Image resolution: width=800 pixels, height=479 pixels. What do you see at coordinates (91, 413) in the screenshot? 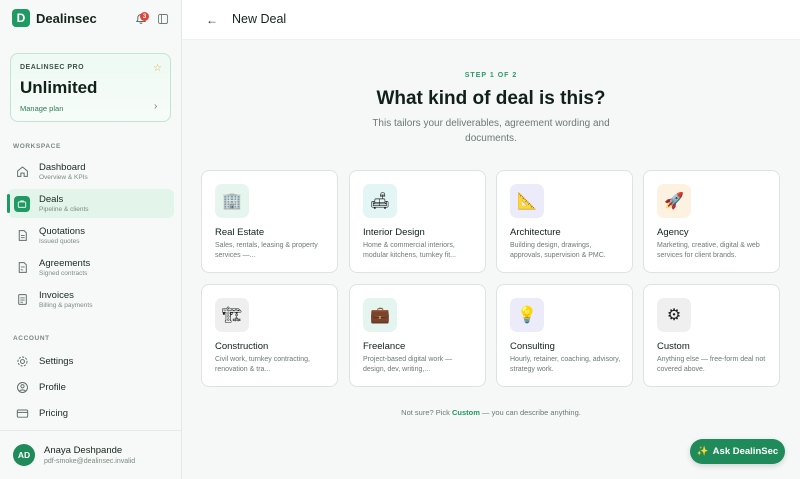
I see `sidebar-item-pricing: Pricing` at bounding box center [91, 413].